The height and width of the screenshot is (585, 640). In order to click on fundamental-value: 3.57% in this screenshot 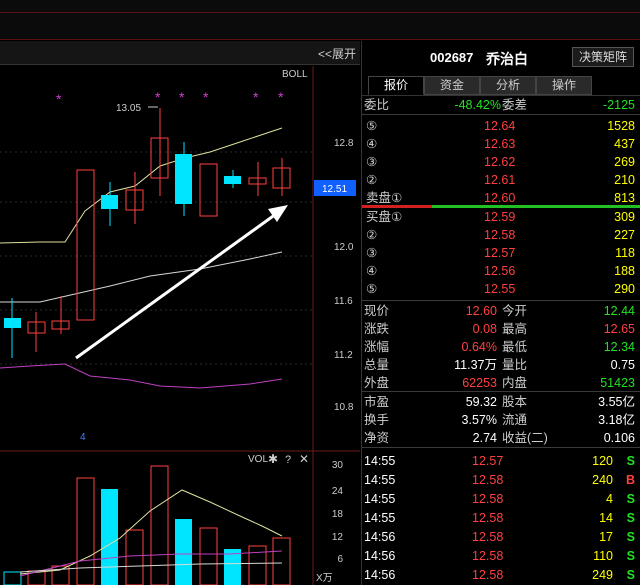, I will do `click(479, 420)`.